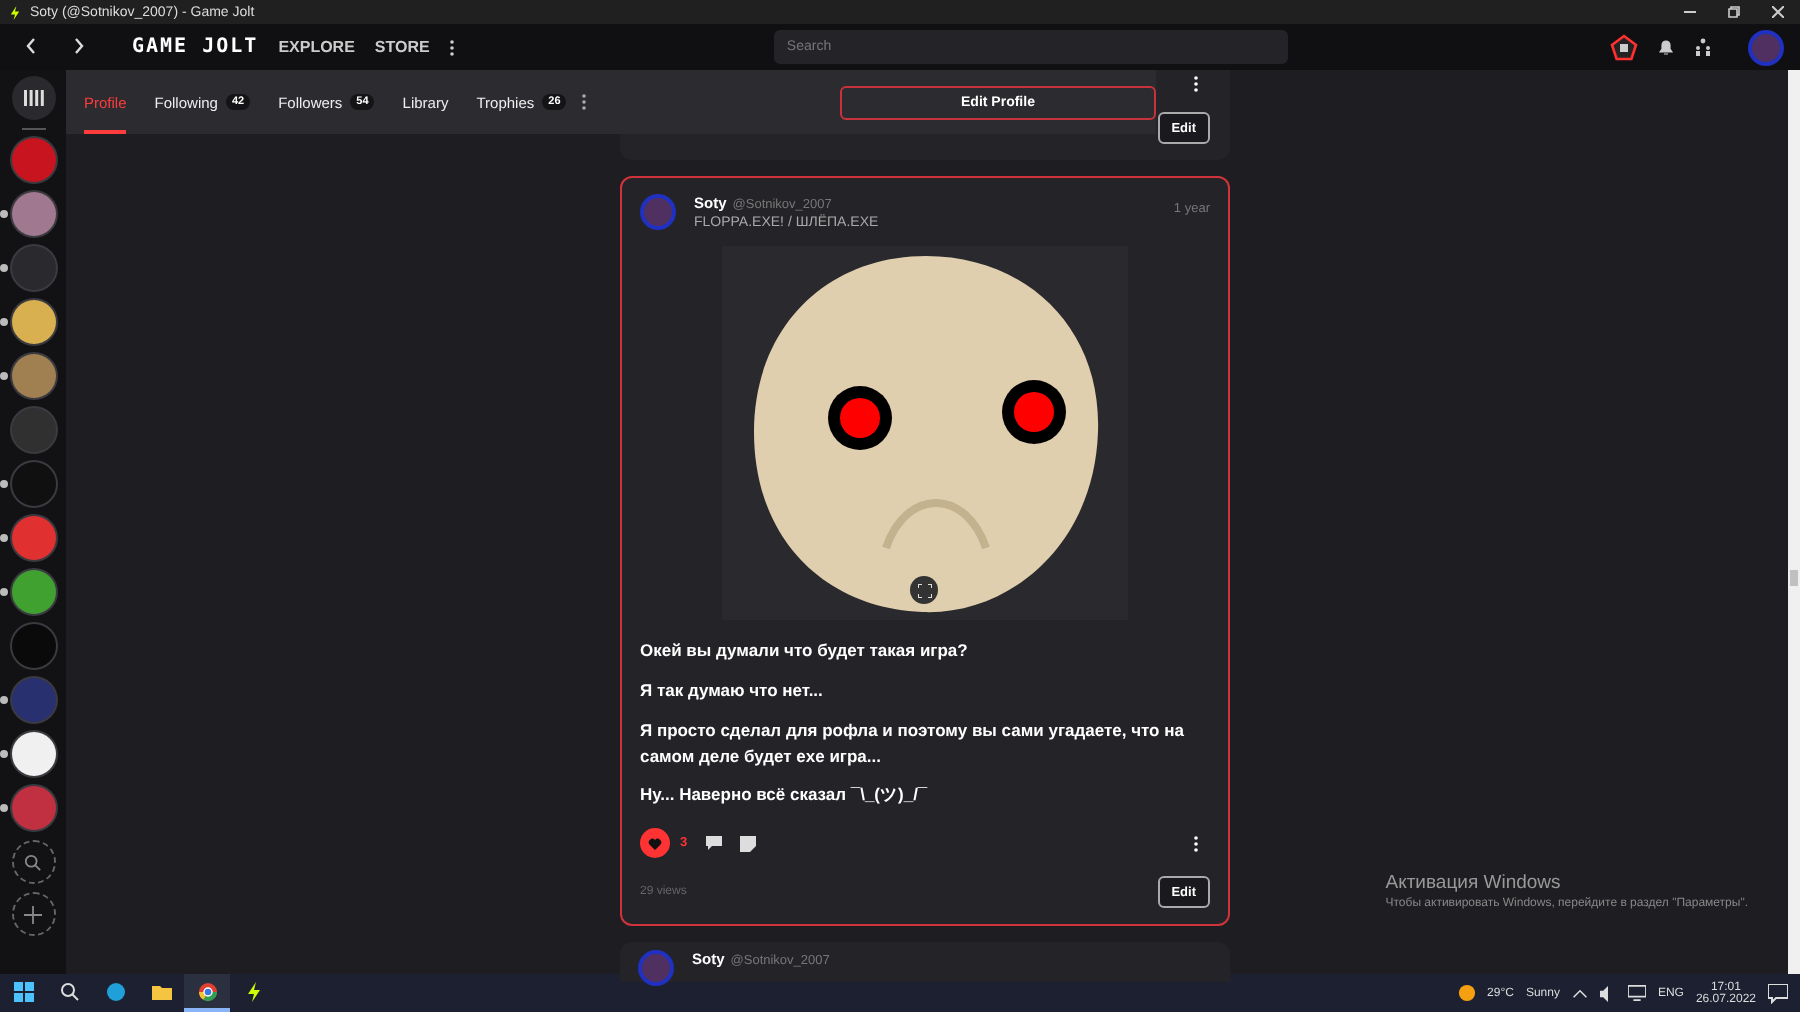  Describe the element at coordinates (1703, 47) in the screenshot. I see `people-icon` at that location.